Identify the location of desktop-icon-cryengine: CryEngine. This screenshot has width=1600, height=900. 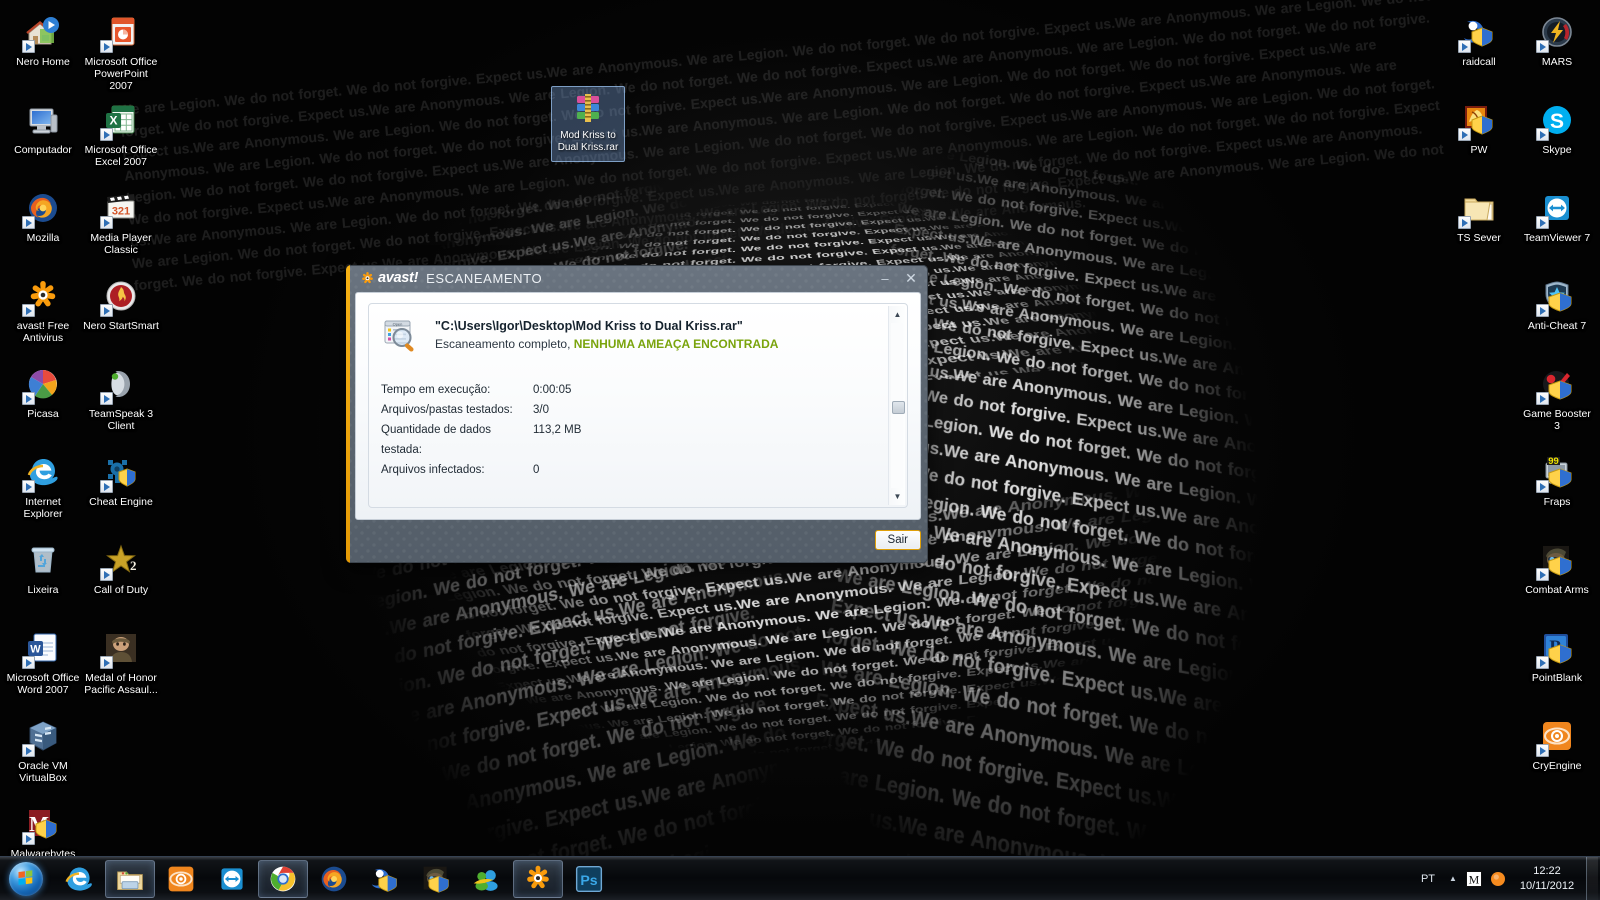
(1557, 754).